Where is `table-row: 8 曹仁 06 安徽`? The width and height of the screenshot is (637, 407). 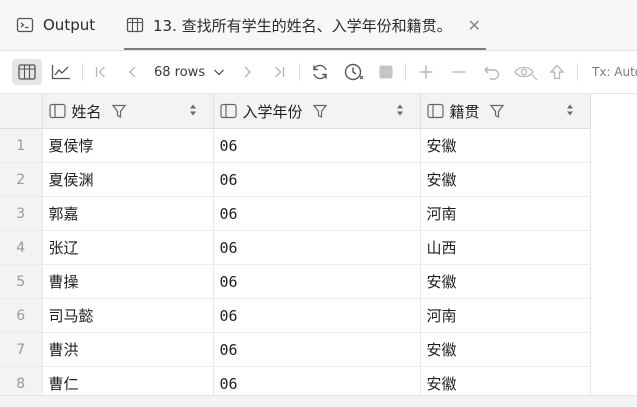
table-row: 8 曹仁 06 安徽 is located at coordinates (318, 380).